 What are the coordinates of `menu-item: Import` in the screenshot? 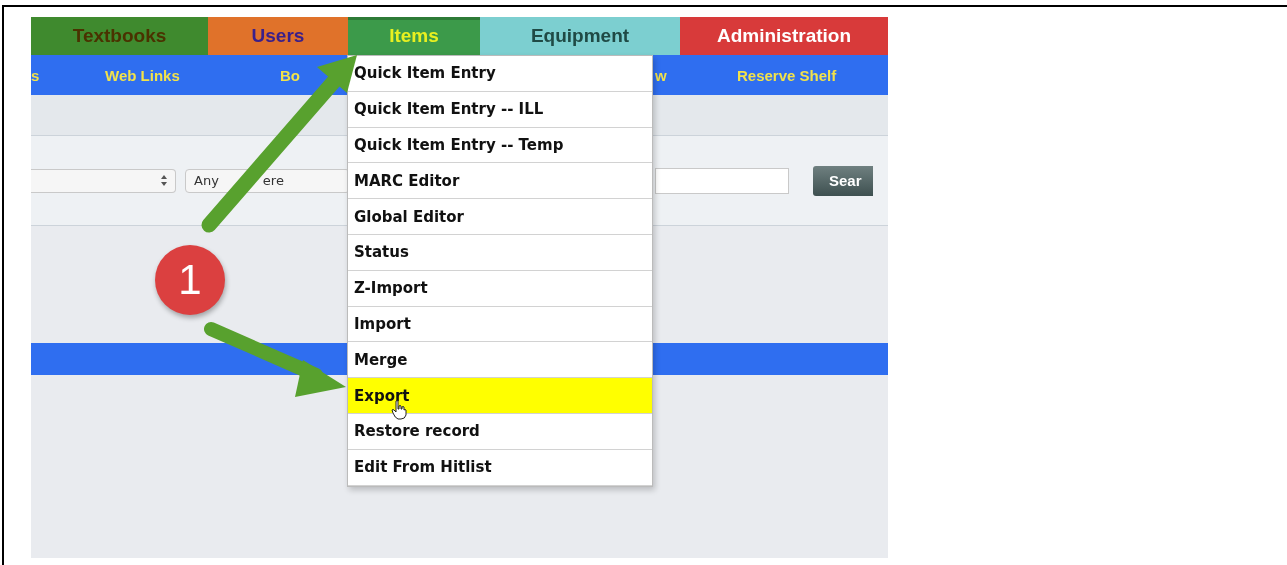 It's located at (500, 324).